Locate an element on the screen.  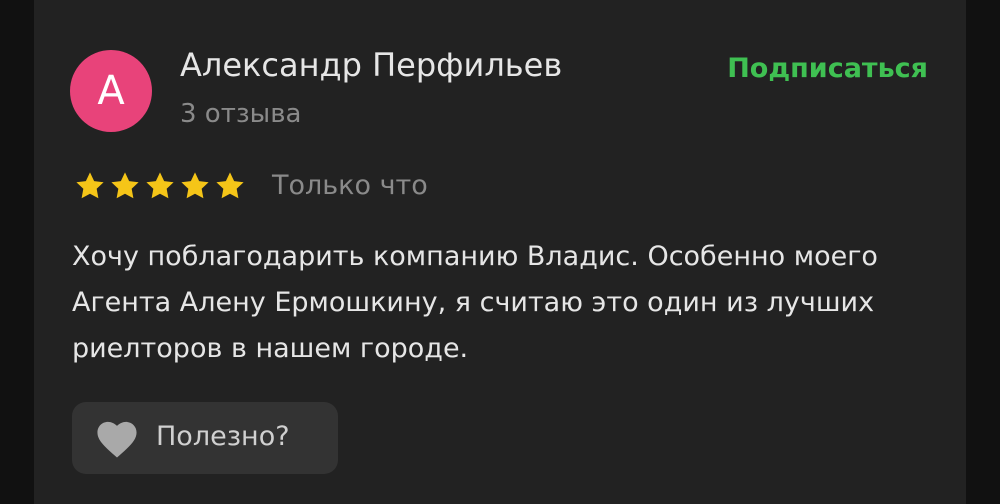
author-name: Александр Перфильев is located at coordinates (371, 65).